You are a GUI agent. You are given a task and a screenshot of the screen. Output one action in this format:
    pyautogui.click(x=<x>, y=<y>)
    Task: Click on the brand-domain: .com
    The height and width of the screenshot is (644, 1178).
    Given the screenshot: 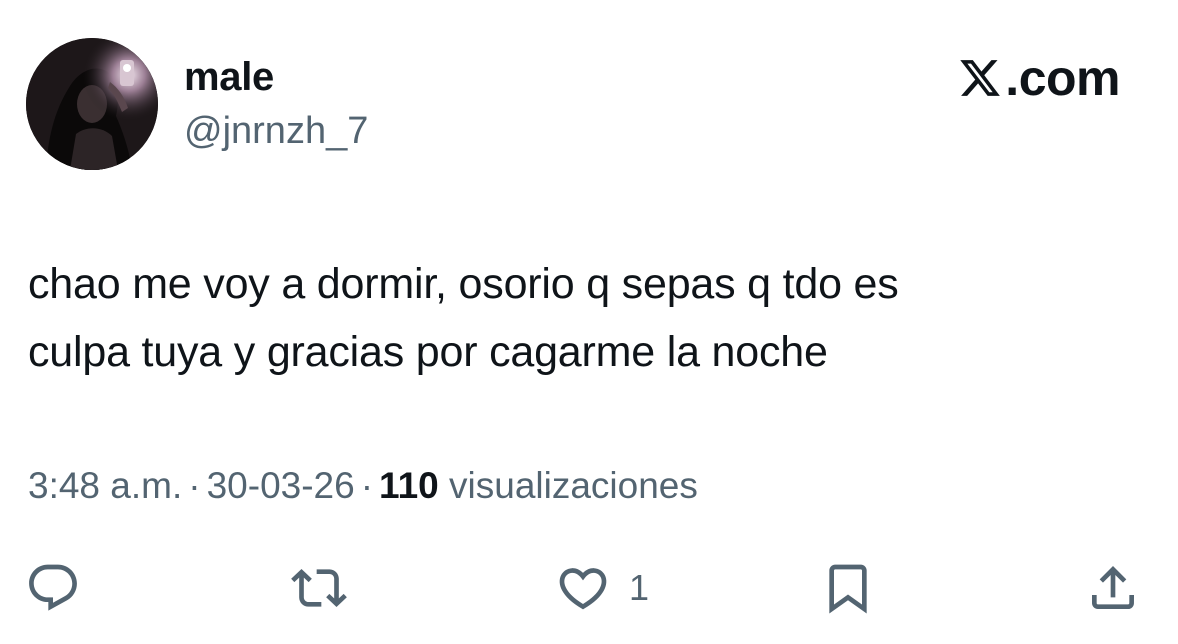 What is the action you would take?
    pyautogui.click(x=1062, y=78)
    